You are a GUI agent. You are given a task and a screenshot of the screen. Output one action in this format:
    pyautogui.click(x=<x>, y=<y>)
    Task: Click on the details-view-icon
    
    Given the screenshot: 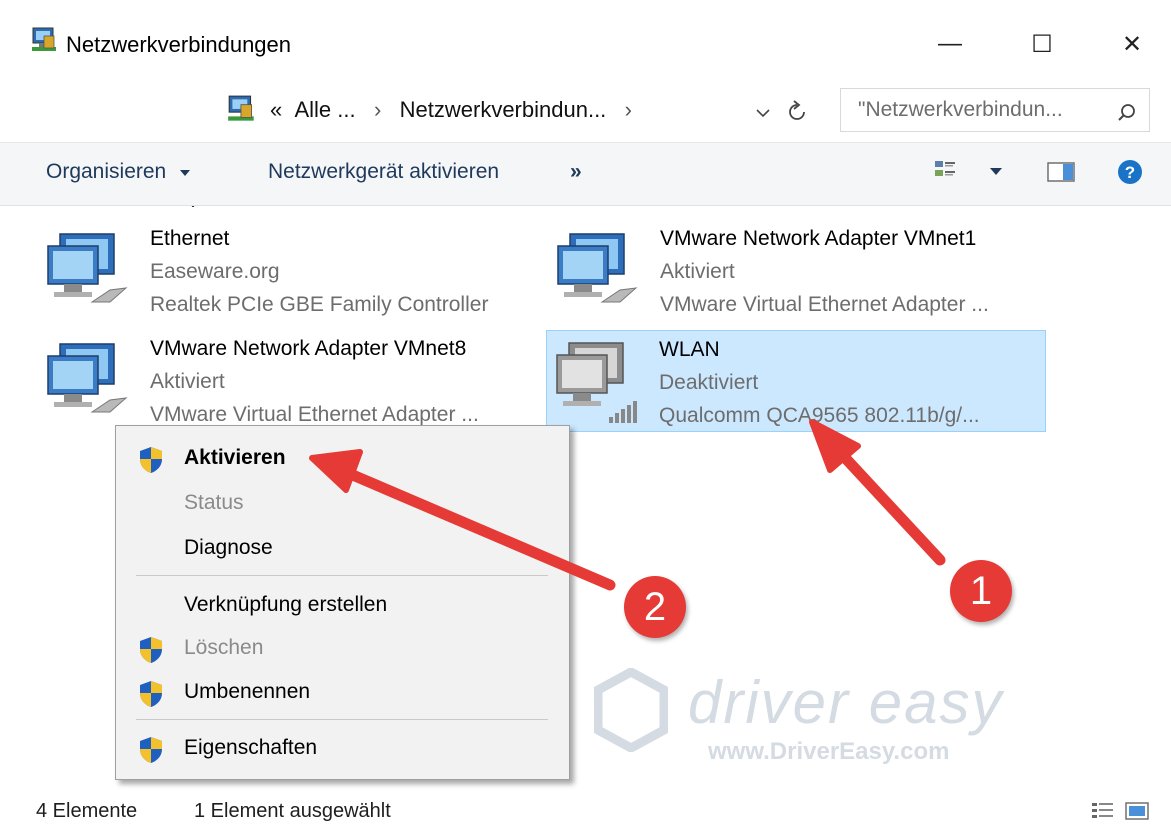 What is the action you would take?
    pyautogui.click(x=1103, y=811)
    